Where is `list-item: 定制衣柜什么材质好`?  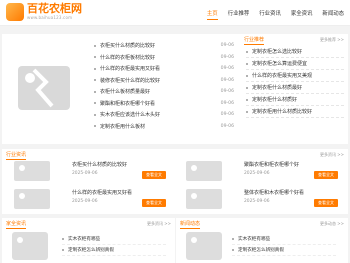
list-item: 定制衣柜什么材质好 is located at coordinates (295, 100).